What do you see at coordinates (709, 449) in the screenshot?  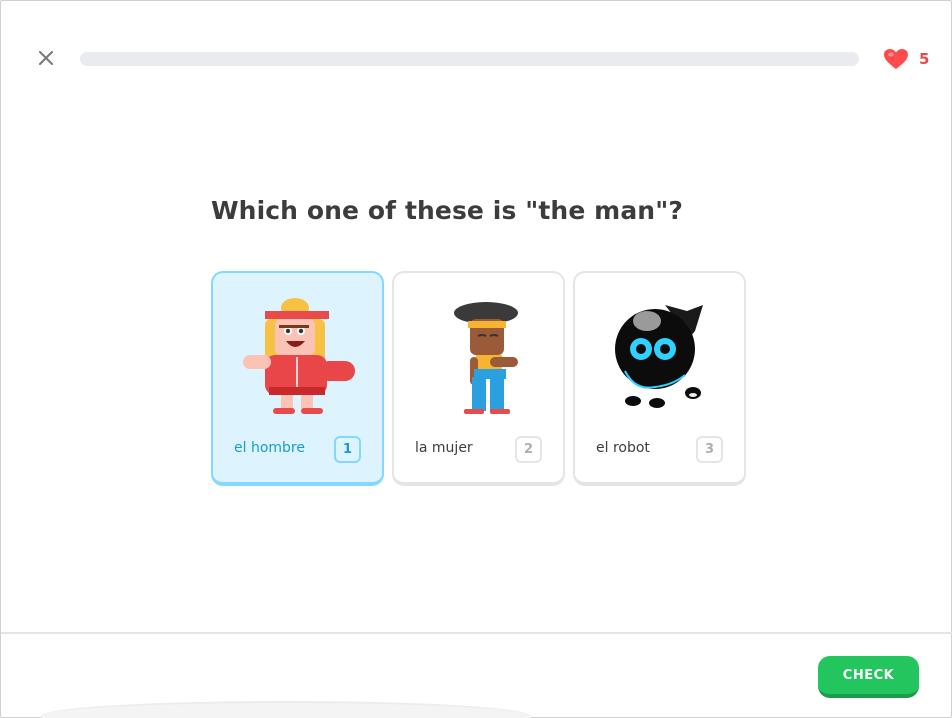 I see `choice-key-hint: 3` at bounding box center [709, 449].